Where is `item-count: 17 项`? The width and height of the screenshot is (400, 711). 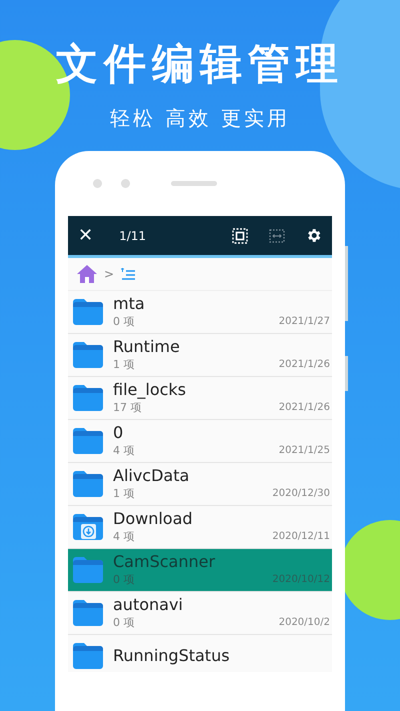
item-count: 17 项 is located at coordinates (127, 408).